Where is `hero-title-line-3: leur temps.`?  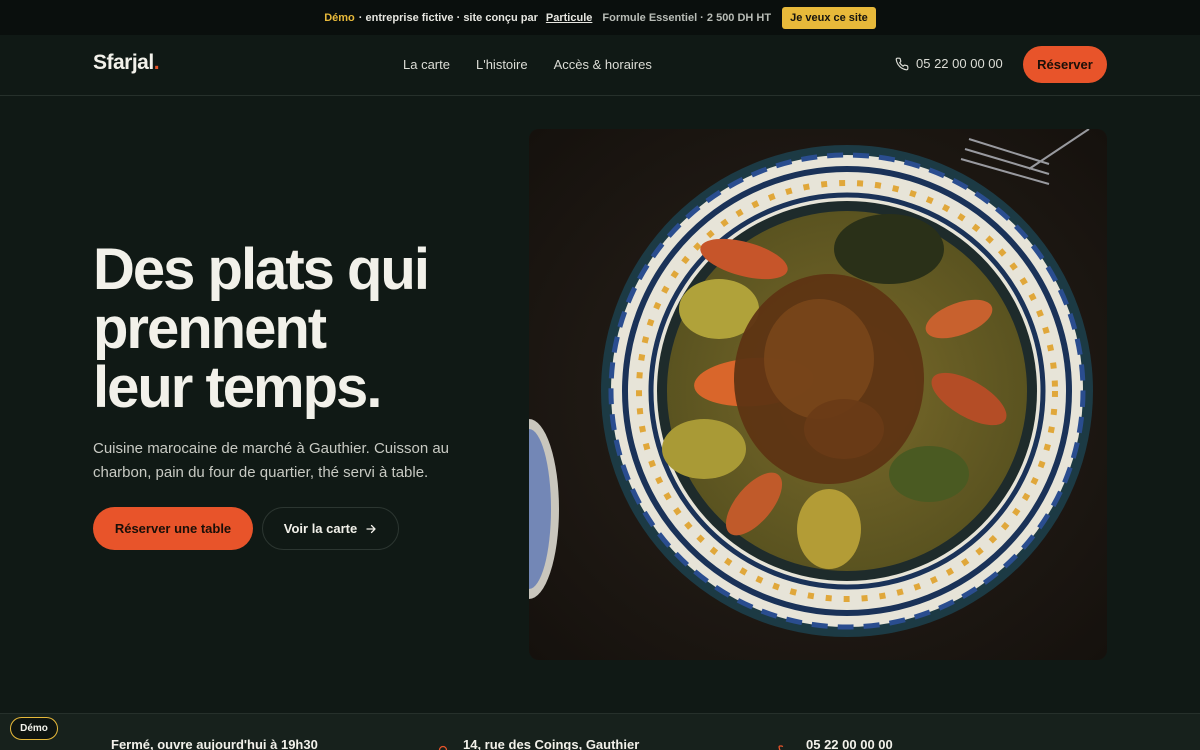 hero-title-line-3: leur temps. is located at coordinates (237, 387).